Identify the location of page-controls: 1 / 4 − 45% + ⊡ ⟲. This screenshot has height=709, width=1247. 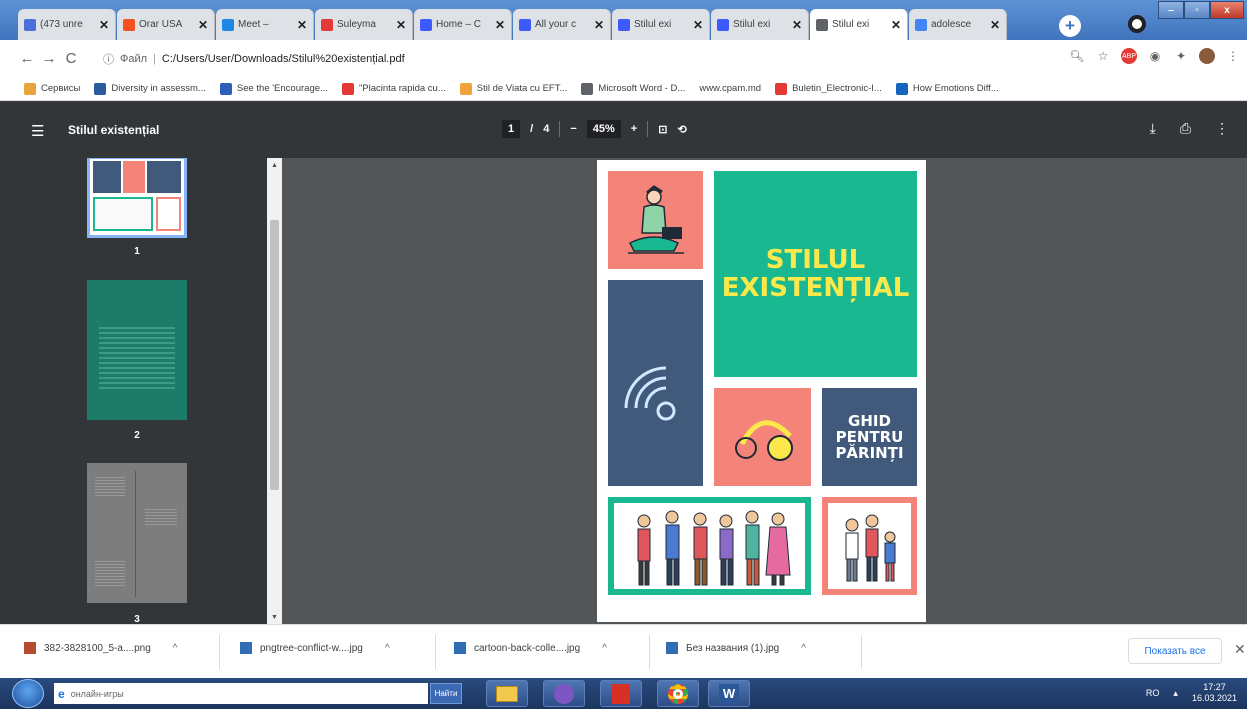
(594, 129).